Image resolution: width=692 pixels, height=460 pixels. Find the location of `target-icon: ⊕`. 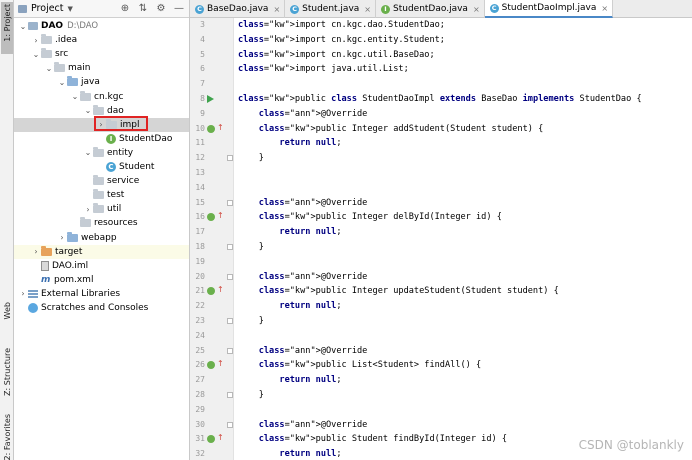

target-icon: ⊕ is located at coordinates (125, 8).